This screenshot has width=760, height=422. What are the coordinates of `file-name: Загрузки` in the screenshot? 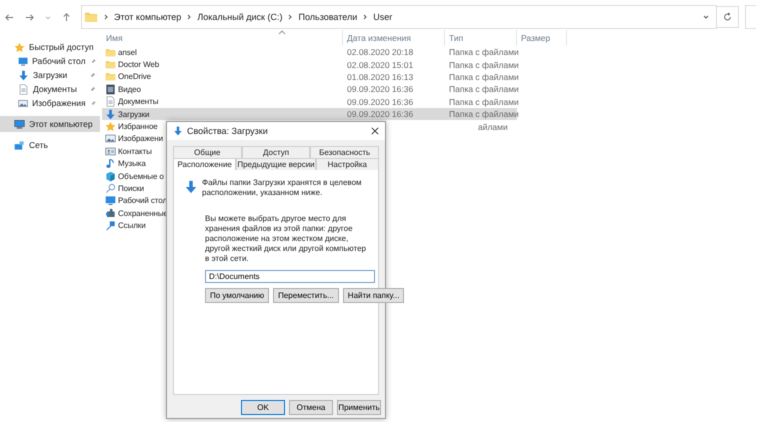 It's located at (134, 114).